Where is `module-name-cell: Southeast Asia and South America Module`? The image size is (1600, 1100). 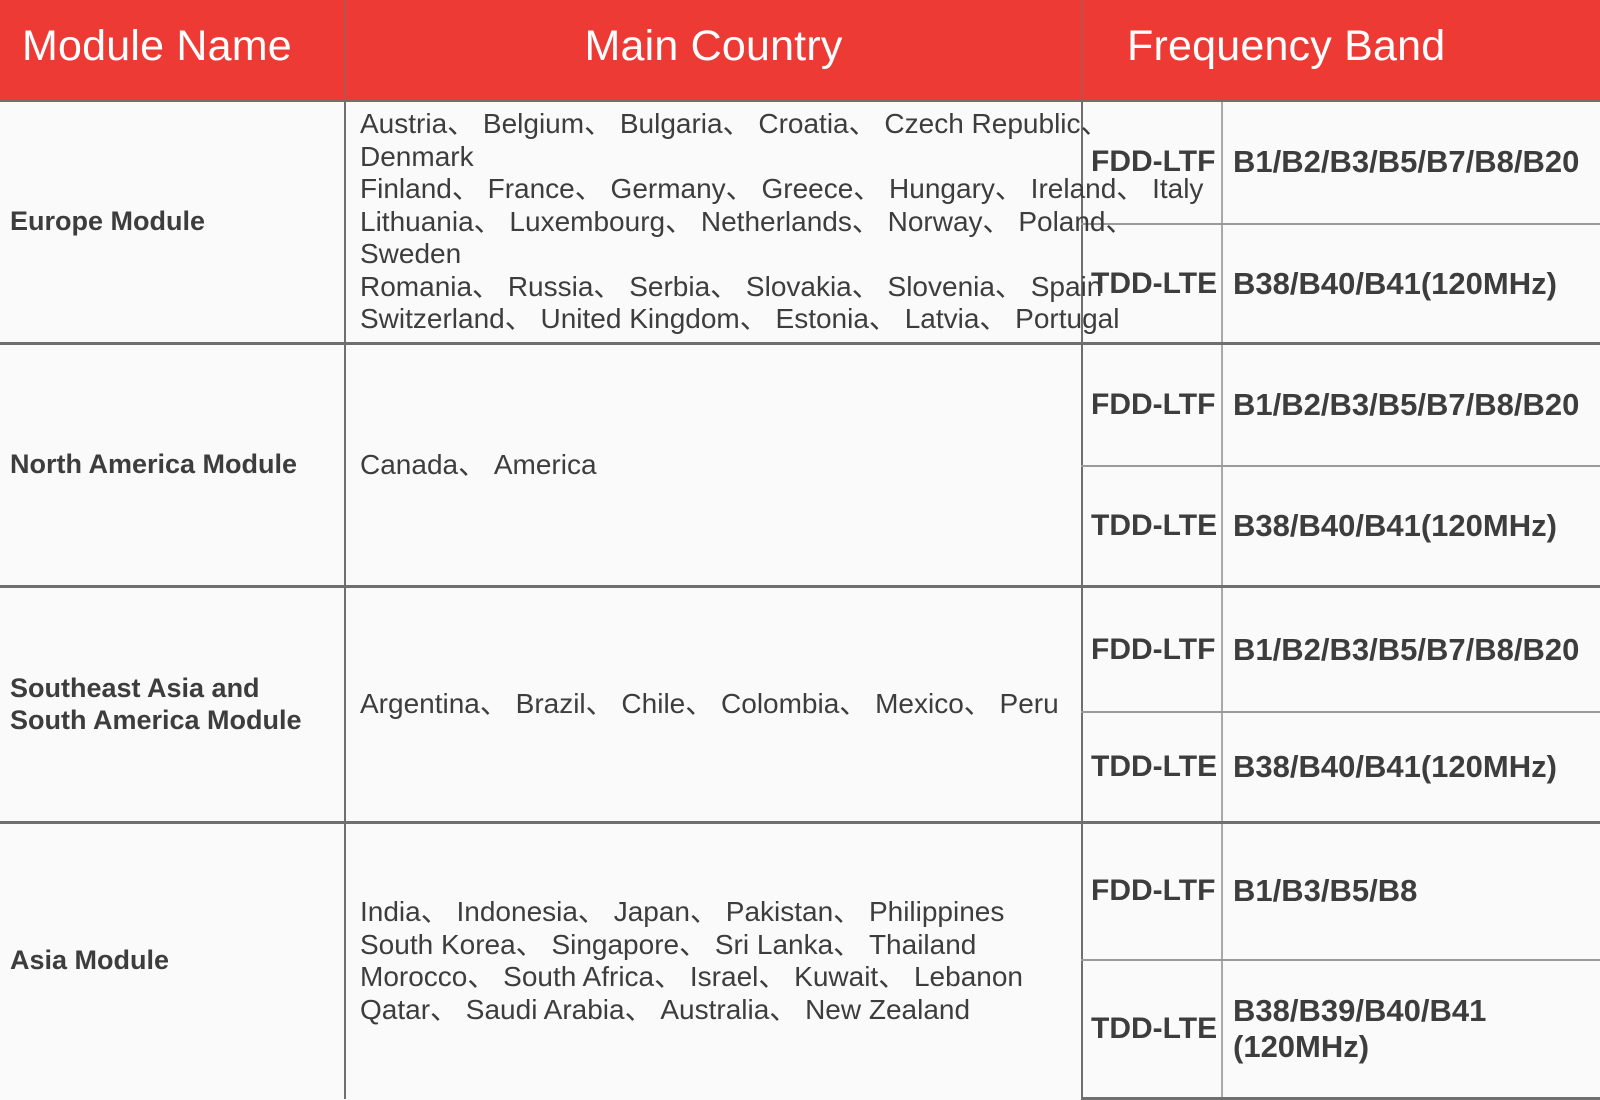 module-name-cell: Southeast Asia and South America Module is located at coordinates (172, 704).